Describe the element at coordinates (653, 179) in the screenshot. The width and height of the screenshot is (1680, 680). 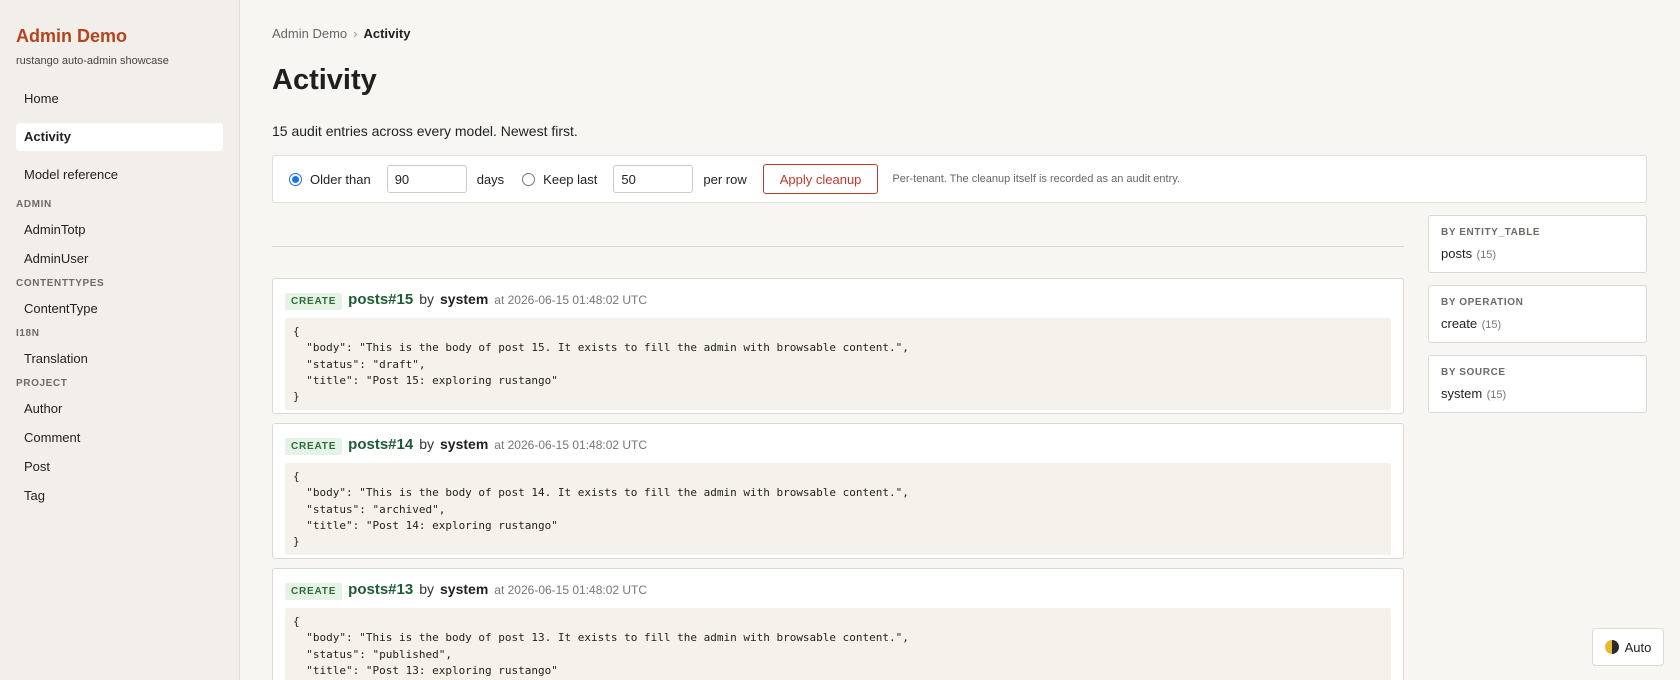
I see `keep-last-input` at that location.